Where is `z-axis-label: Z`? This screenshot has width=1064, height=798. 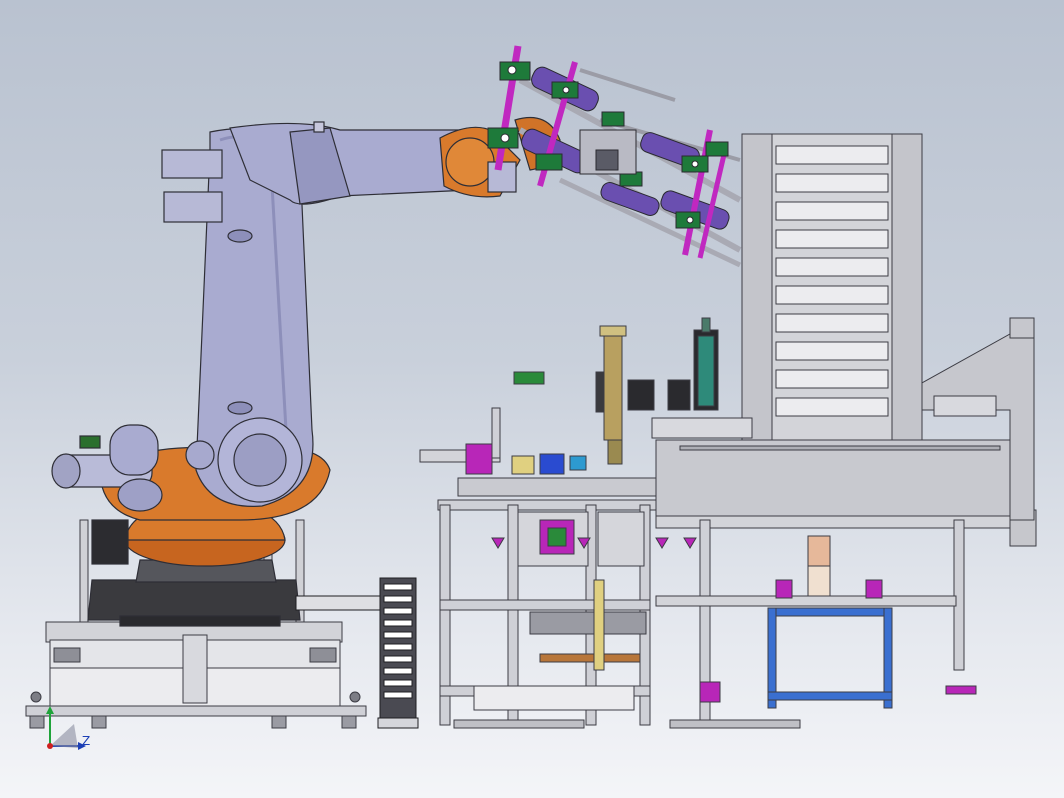
z-axis-label: Z is located at coordinates (86, 741).